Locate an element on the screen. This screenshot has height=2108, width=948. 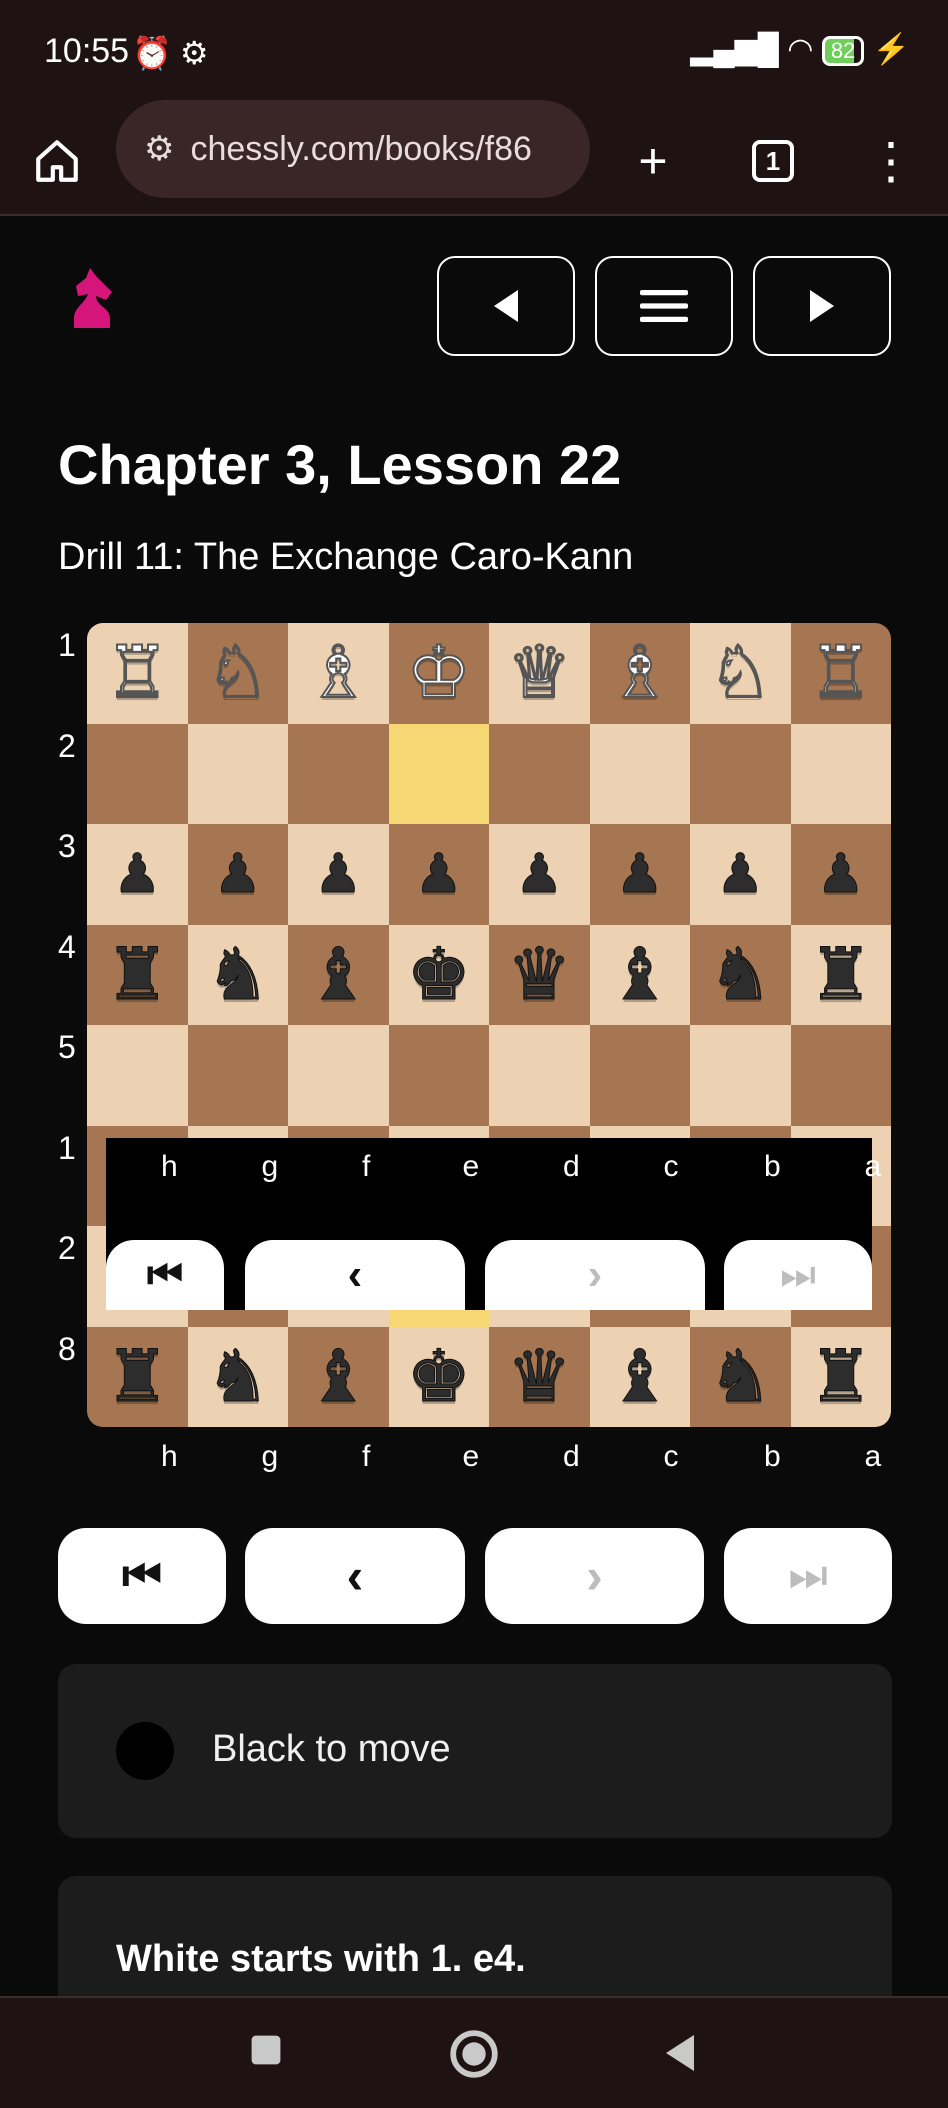
skip-back-icon: ⏮ is located at coordinates (142, 1575).